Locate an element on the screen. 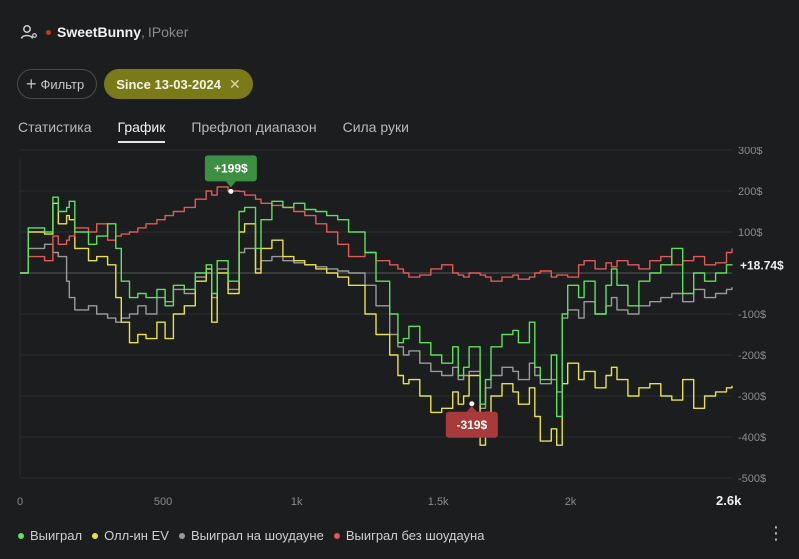 This screenshot has width=799, height=559. annotation-label: +199$ is located at coordinates (231, 168).